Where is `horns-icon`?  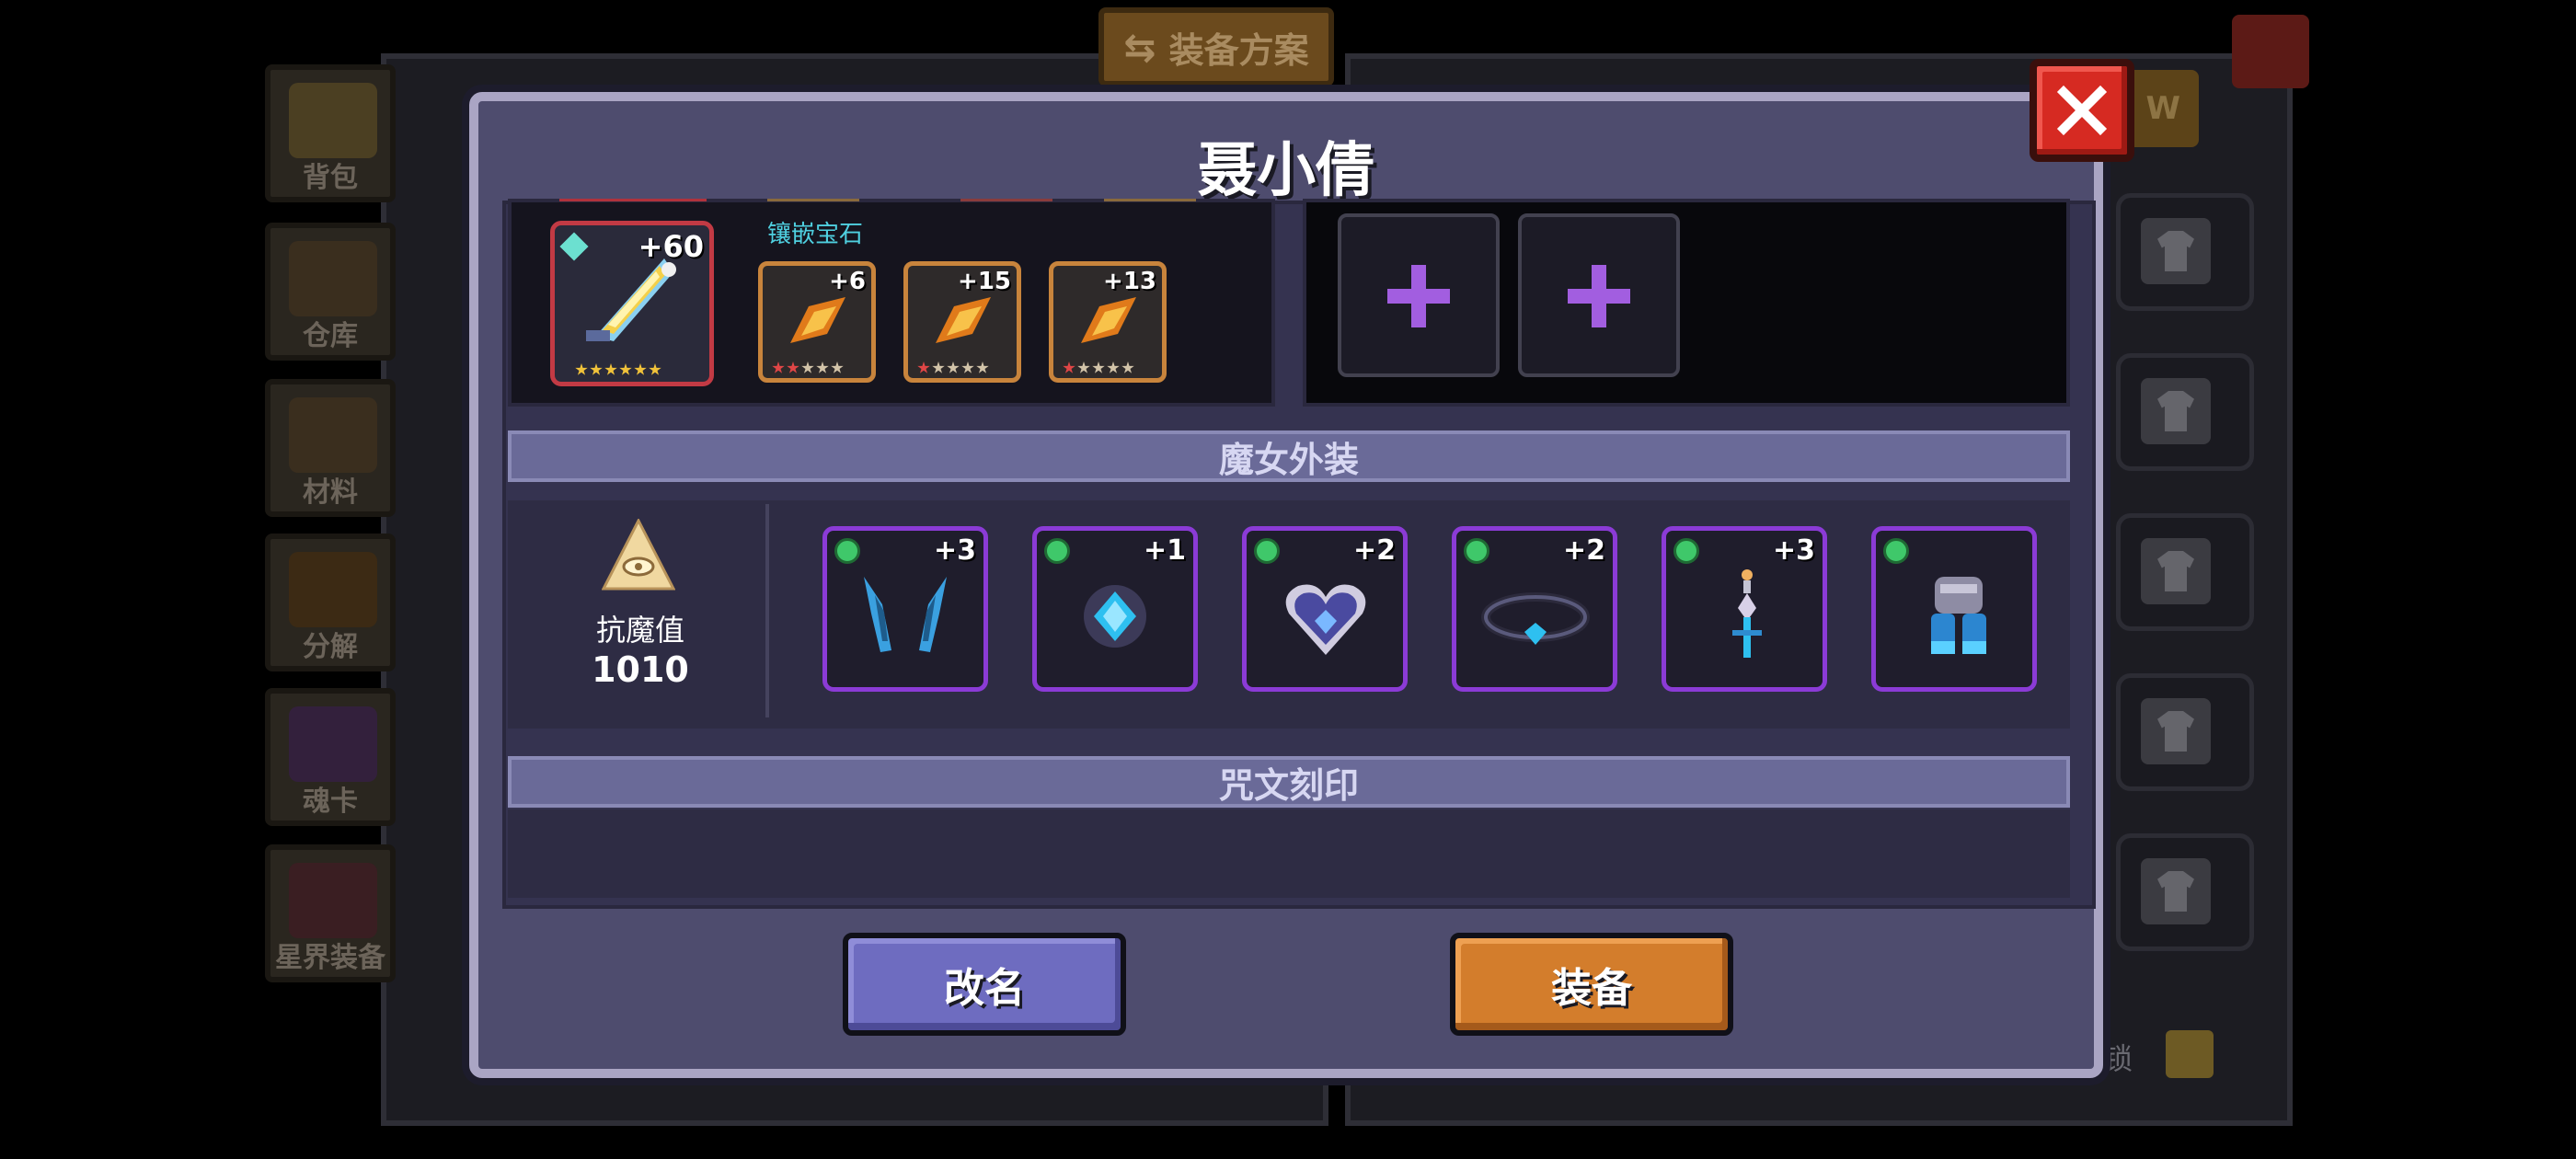 horns-icon is located at coordinates (905, 614).